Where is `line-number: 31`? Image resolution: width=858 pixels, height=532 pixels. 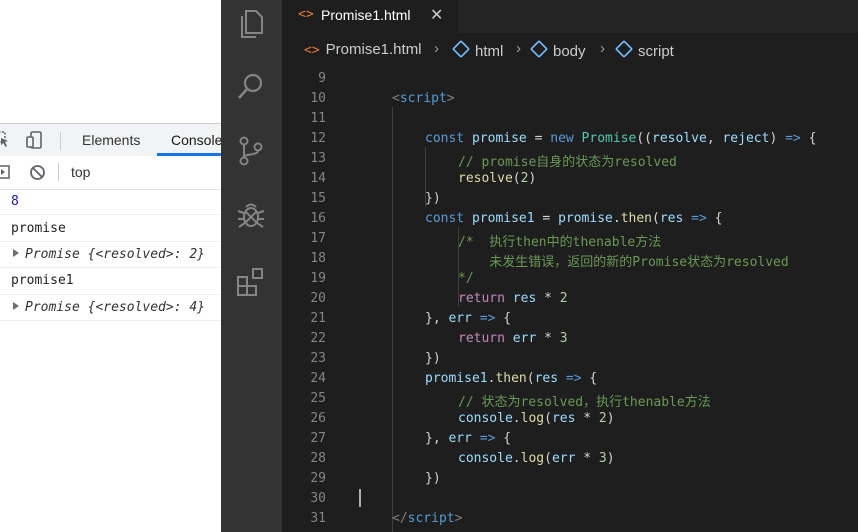 line-number: 31 is located at coordinates (318, 518).